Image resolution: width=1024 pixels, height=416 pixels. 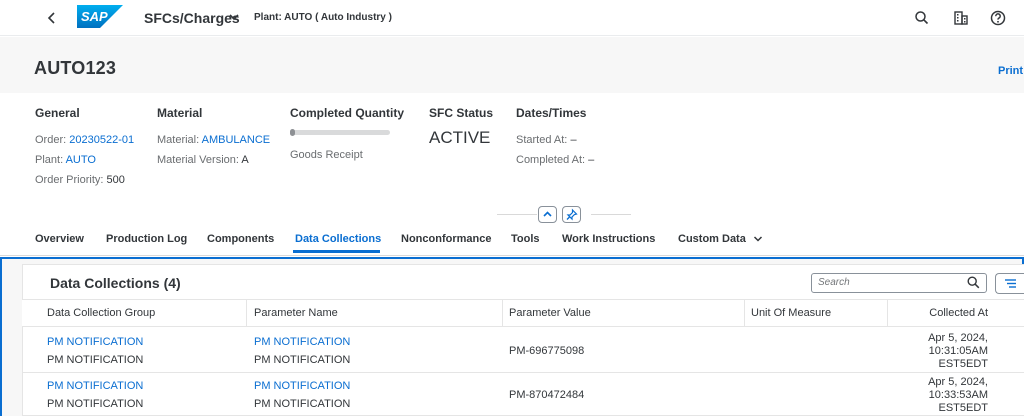 I want to click on material-version-value: A, so click(x=245, y=160).